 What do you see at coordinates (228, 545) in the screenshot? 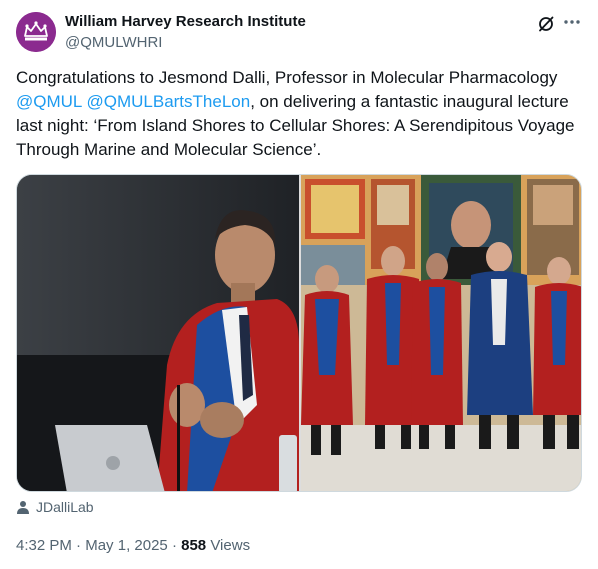
I see `views-label: Views` at bounding box center [228, 545].